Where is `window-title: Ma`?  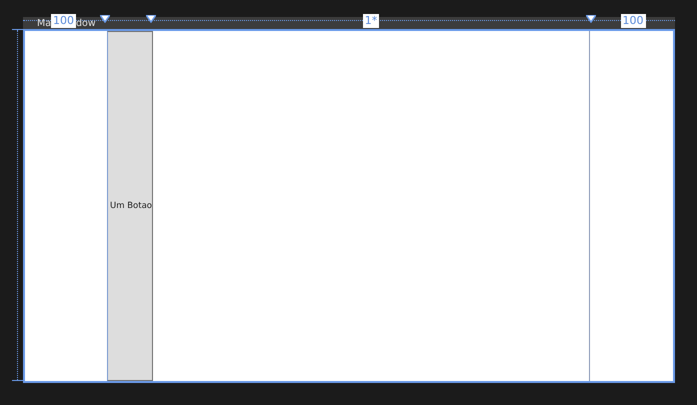 window-title: Ma is located at coordinates (44, 24).